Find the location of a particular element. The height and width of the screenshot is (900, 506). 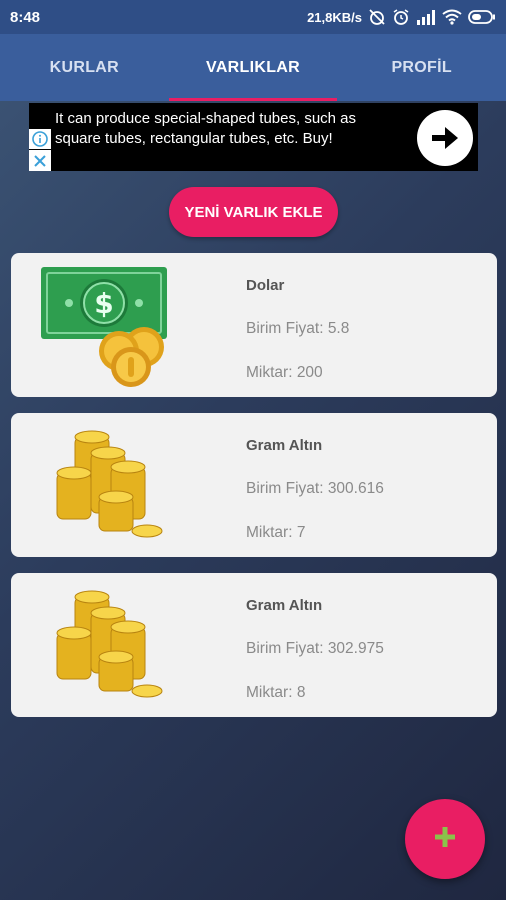

plus-icon is located at coordinates (445, 839).